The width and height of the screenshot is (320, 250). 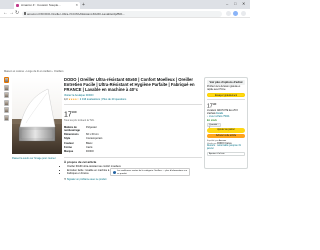 What do you see at coordinates (5, 13) in the screenshot?
I see `back-button: ←` at bounding box center [5, 13].